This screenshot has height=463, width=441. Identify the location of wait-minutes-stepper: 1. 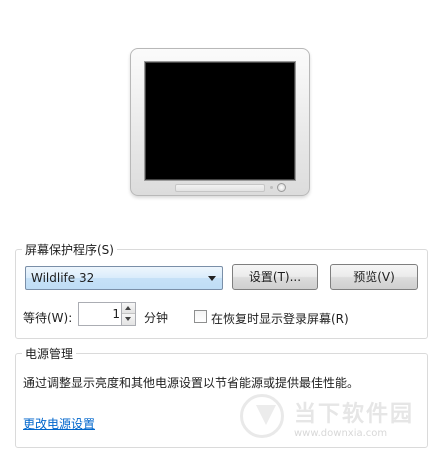
(107, 314).